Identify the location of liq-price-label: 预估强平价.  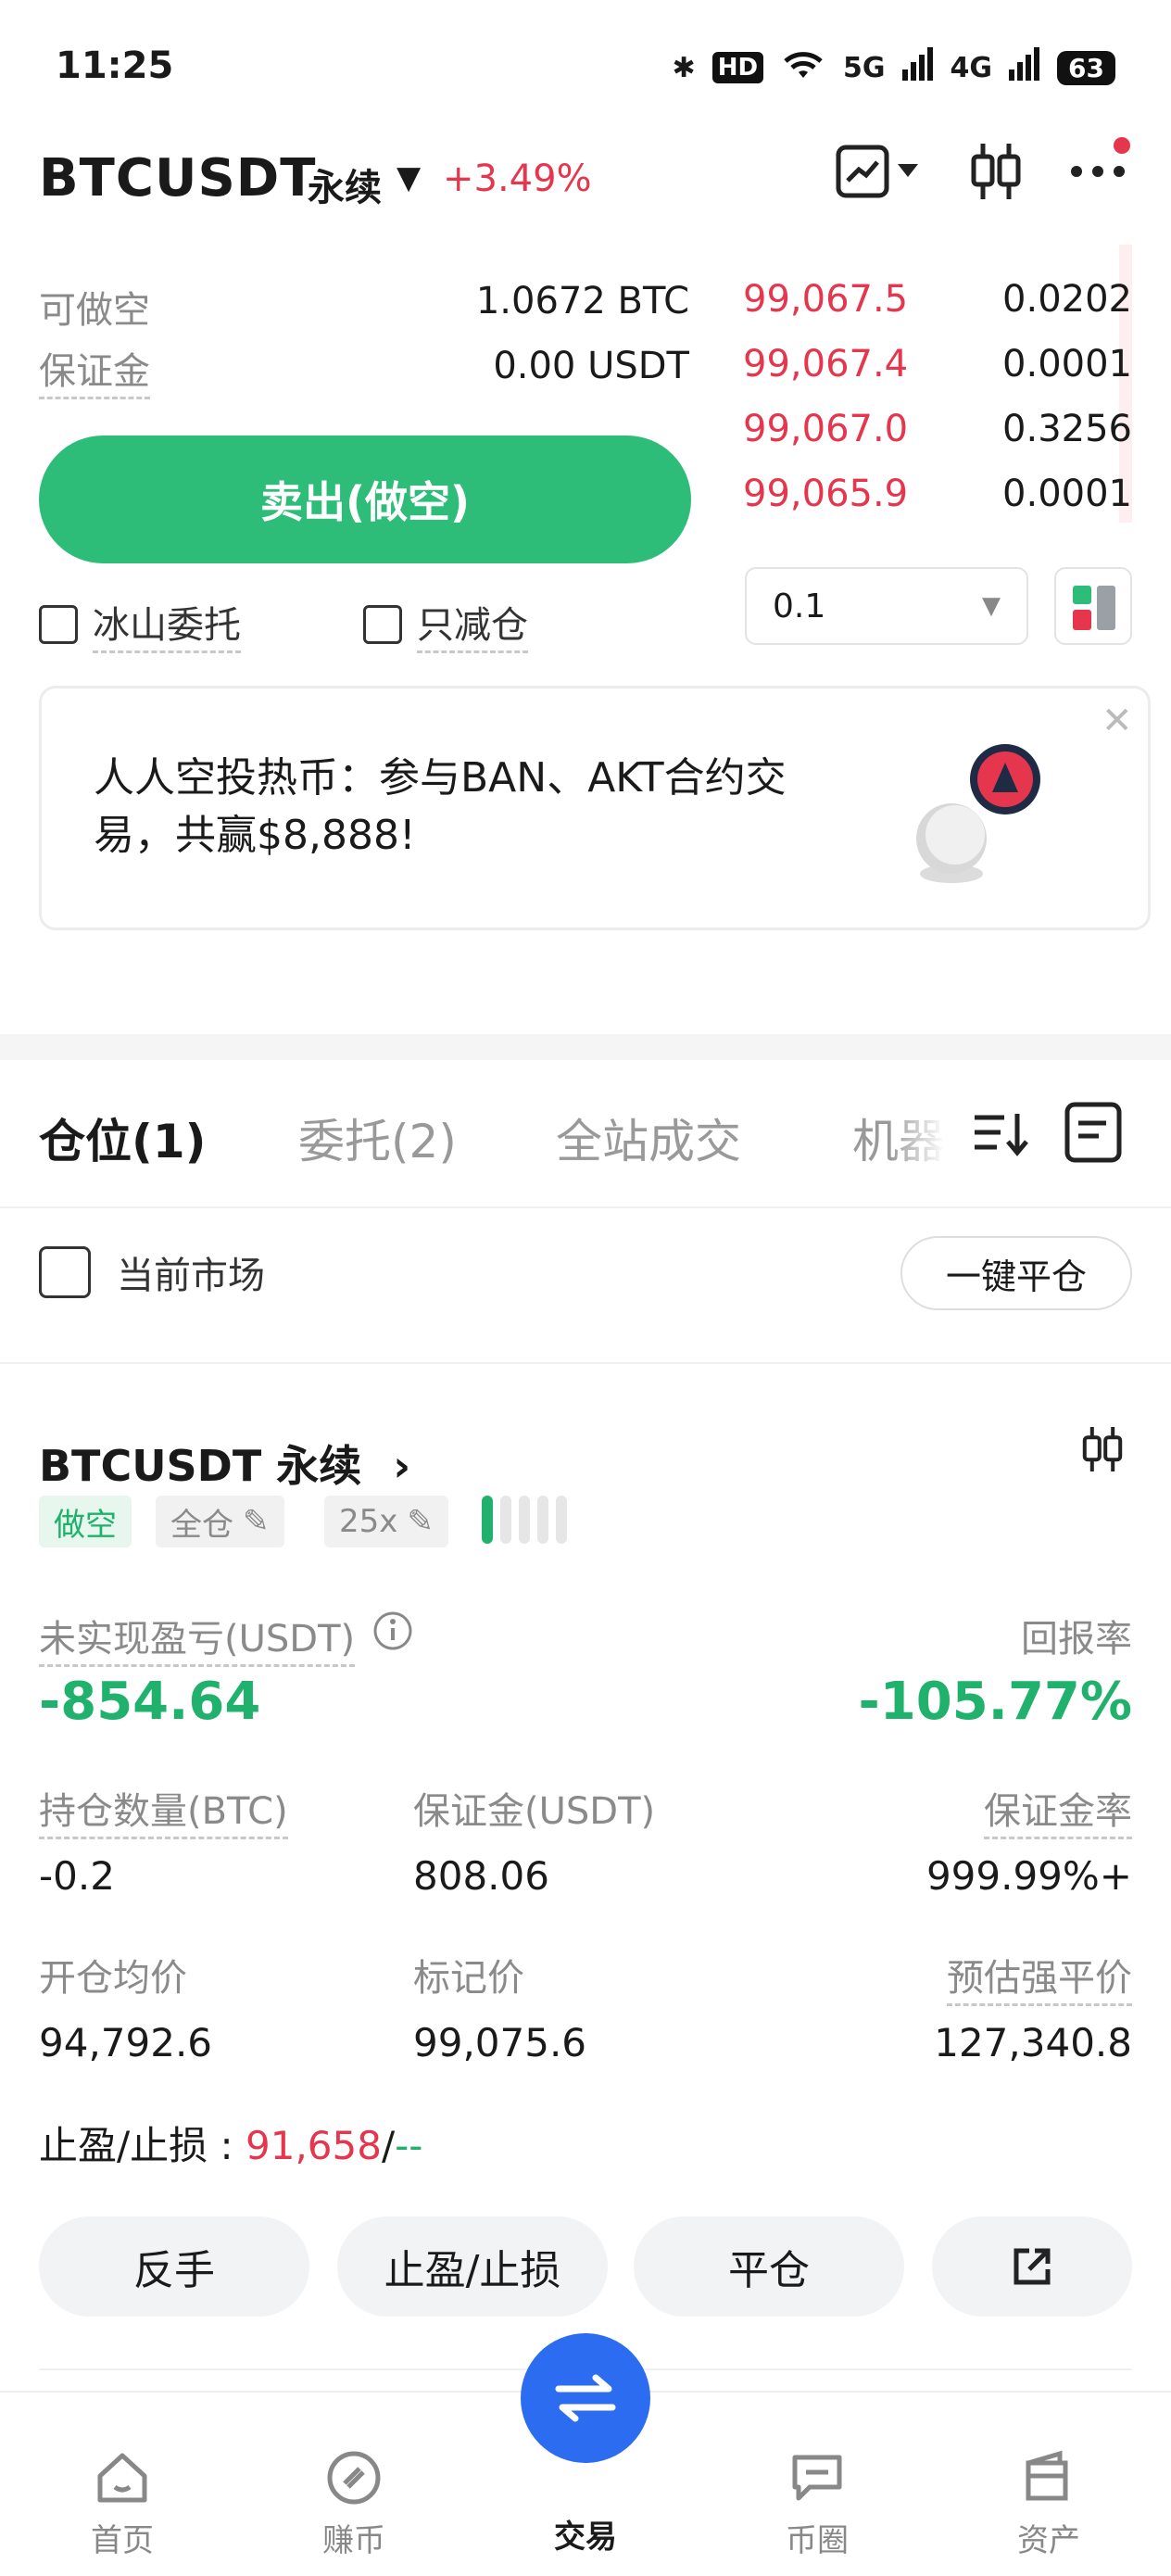
(1040, 1977).